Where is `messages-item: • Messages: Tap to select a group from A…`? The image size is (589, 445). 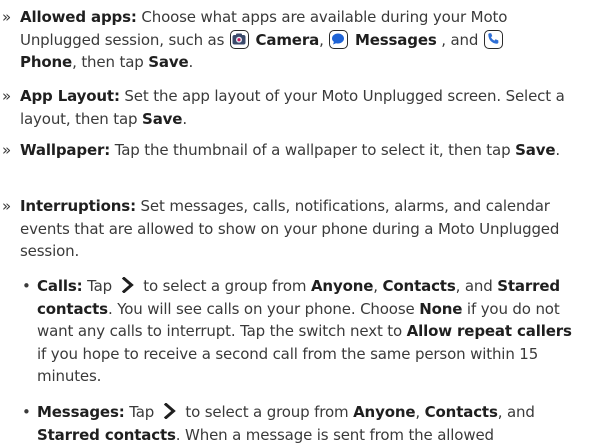 messages-item: • Messages: Tap to select a group from A… is located at coordinates (302, 423).